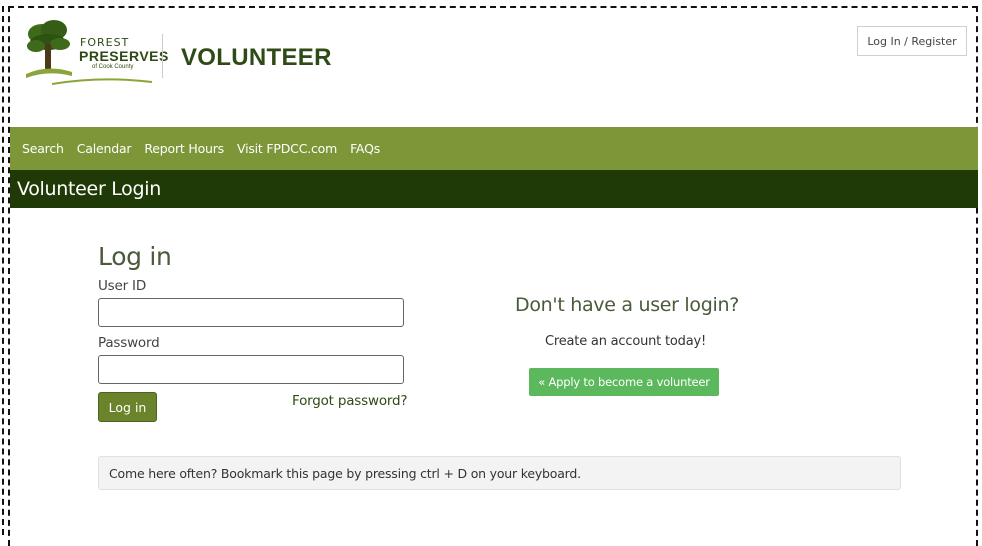  I want to click on forest-preserves-logo: FOREST PRESERVES of Cook County, so click(96, 51).